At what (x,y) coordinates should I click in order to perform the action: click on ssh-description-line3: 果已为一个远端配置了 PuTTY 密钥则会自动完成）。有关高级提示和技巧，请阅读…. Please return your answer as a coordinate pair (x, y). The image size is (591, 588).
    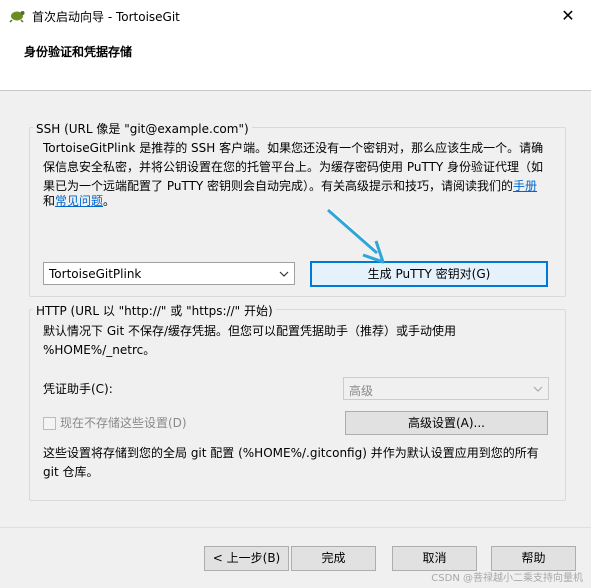
    Looking at the image, I should click on (290, 186).